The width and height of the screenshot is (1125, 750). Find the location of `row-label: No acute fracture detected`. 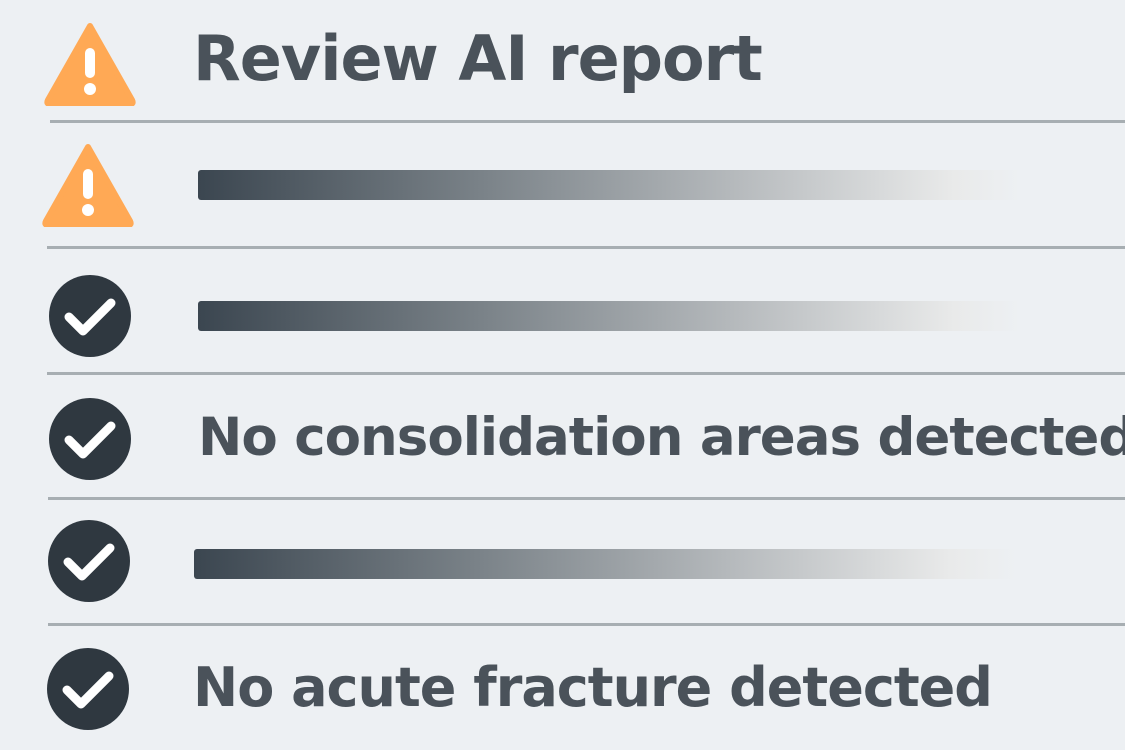

row-label: No acute fracture detected is located at coordinates (593, 687).